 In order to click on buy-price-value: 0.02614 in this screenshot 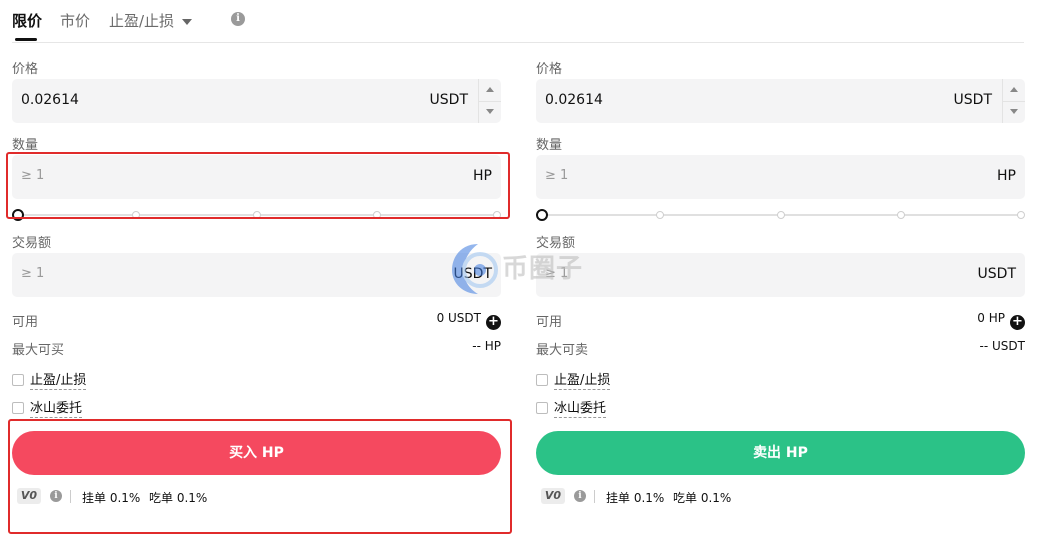, I will do `click(50, 100)`.